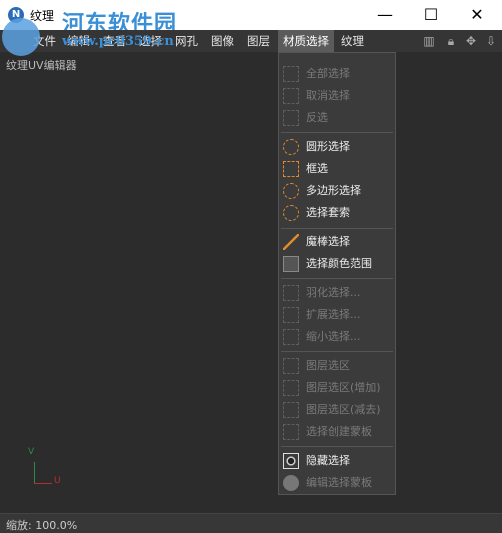 This screenshot has width=502, height=533. What do you see at coordinates (291, 483) in the screenshot?
I see `edit-mask-icon` at bounding box center [291, 483].